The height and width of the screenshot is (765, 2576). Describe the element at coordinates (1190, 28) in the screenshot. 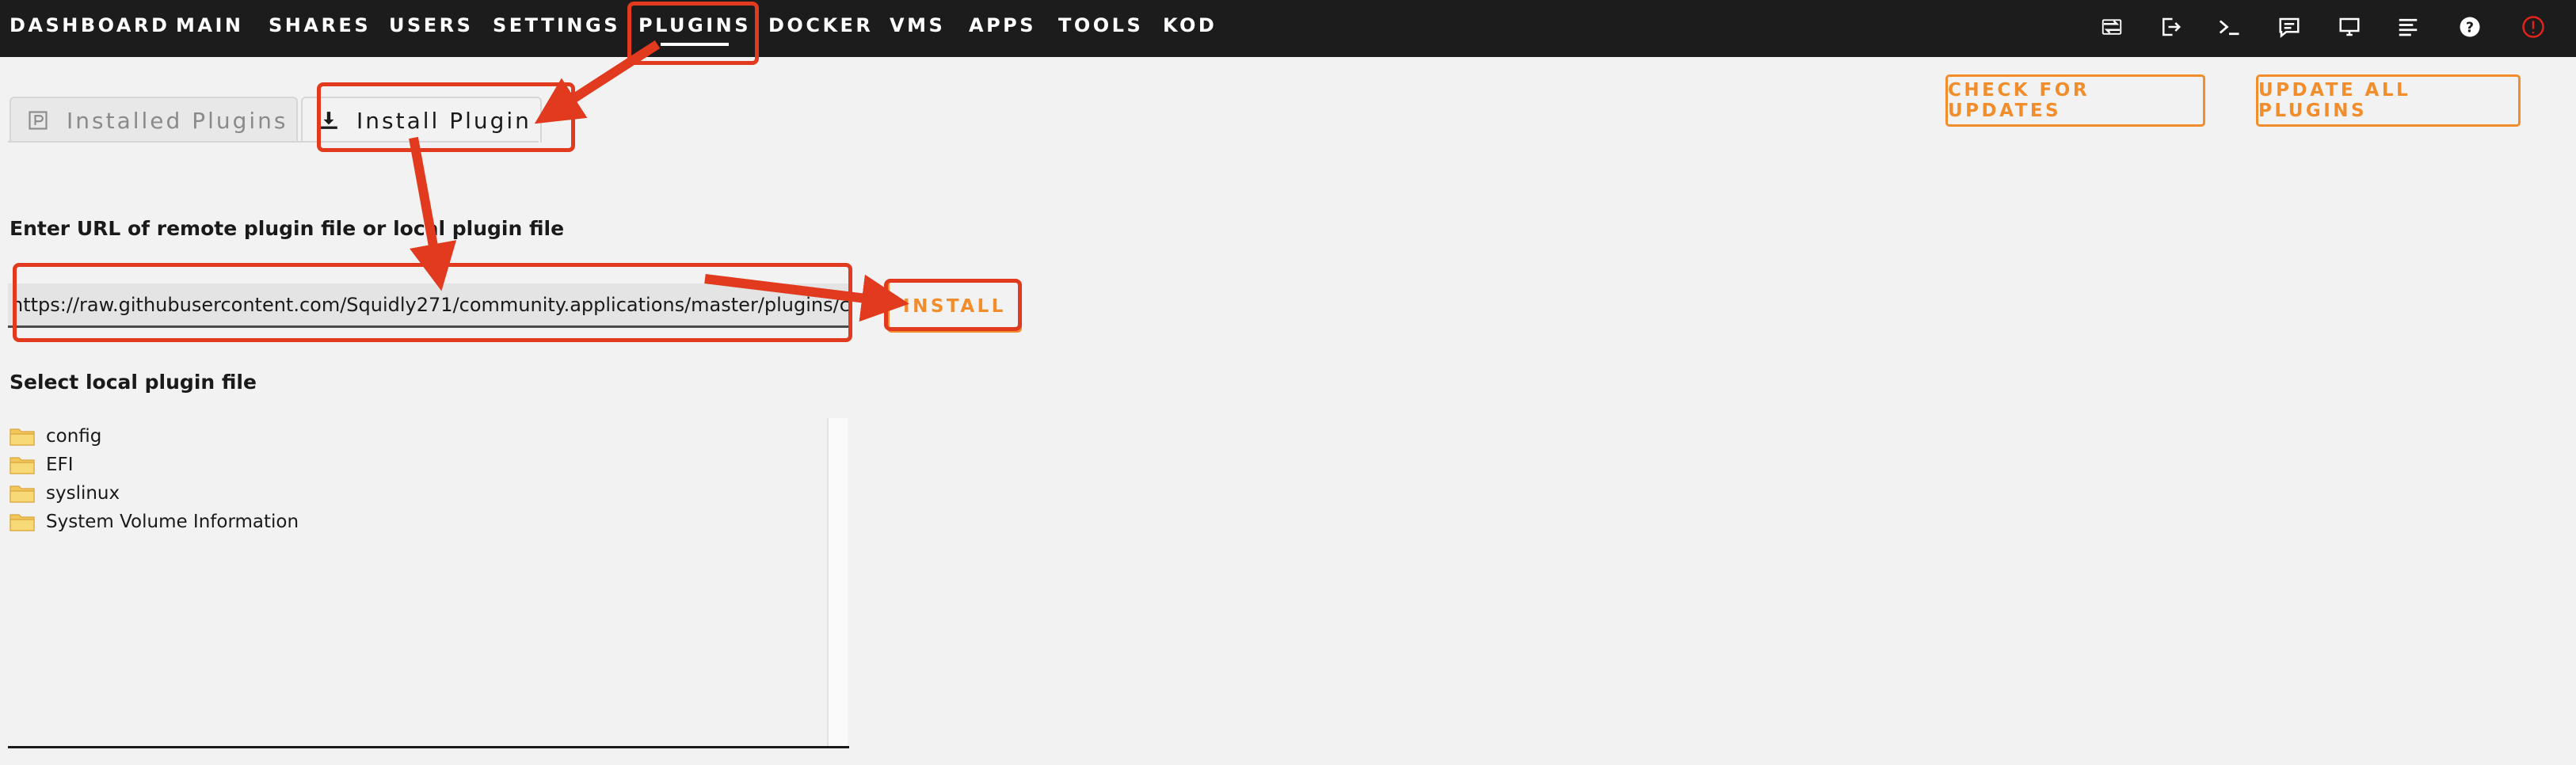

I see `nav-kod: KOD` at that location.